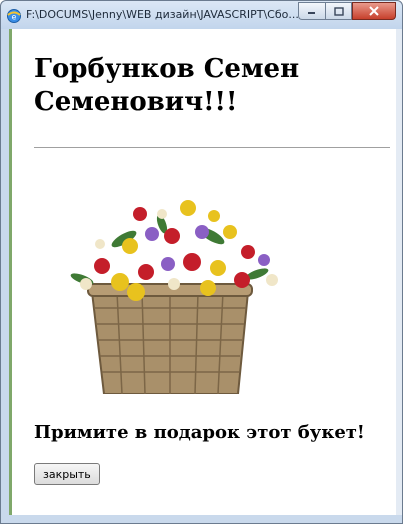 This screenshot has width=403, height=524. Describe the element at coordinates (167, 85) in the screenshot. I see `page-heading: Горбунков Семен Семенович!!!` at that location.